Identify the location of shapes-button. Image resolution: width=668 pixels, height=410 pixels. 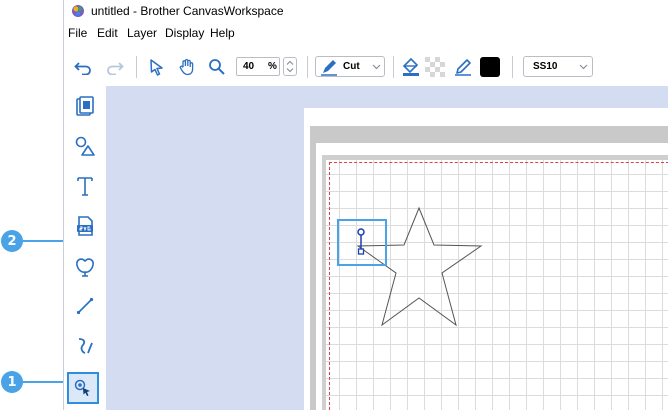
(85, 146).